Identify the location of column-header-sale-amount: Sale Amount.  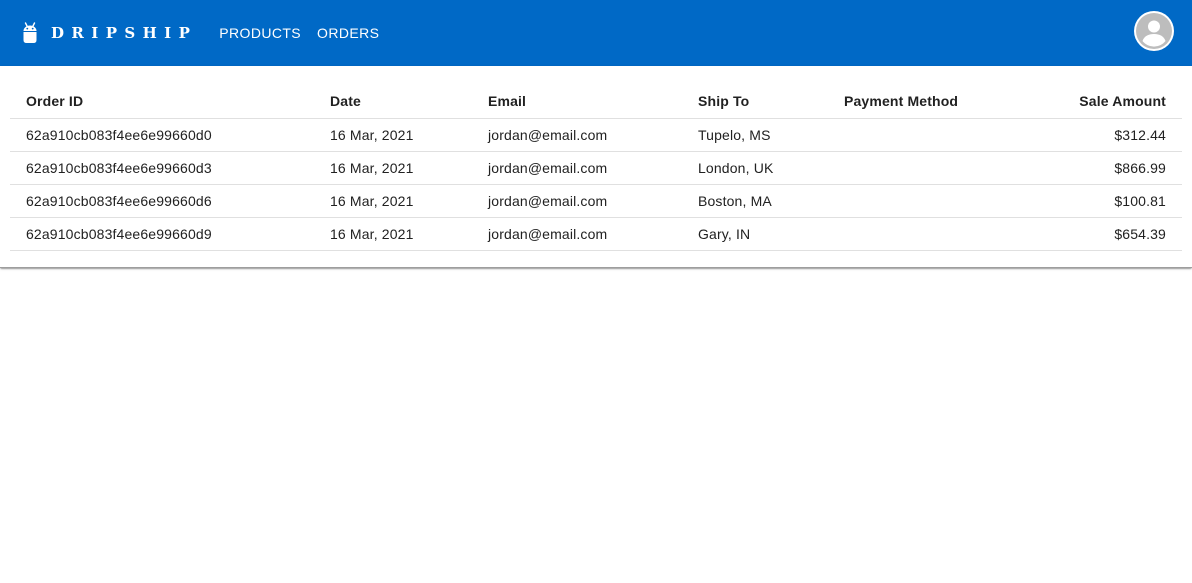
(1100, 101).